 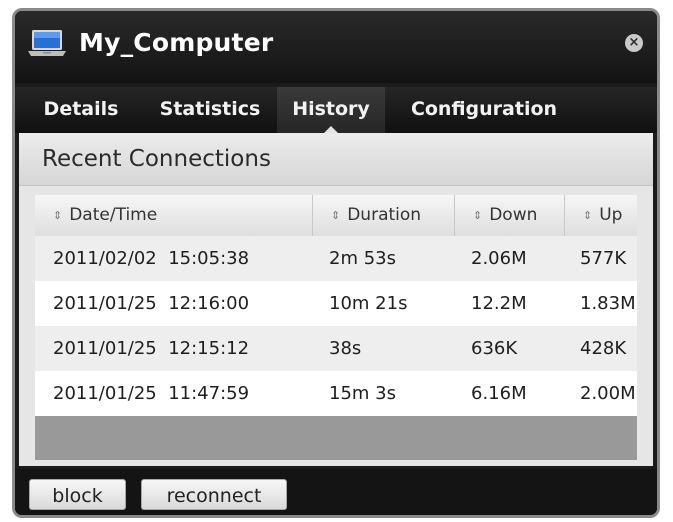 What do you see at coordinates (336, 47) in the screenshot?
I see `title-bar: My_Computer ×` at bounding box center [336, 47].